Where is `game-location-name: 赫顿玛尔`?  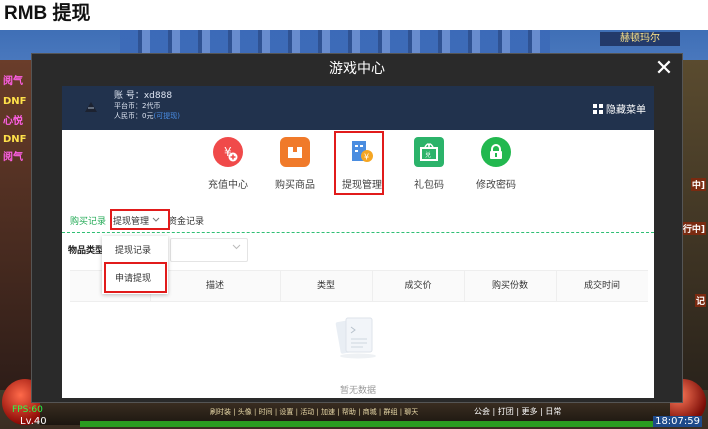 game-location-name: 赫顿玛尔 is located at coordinates (640, 39).